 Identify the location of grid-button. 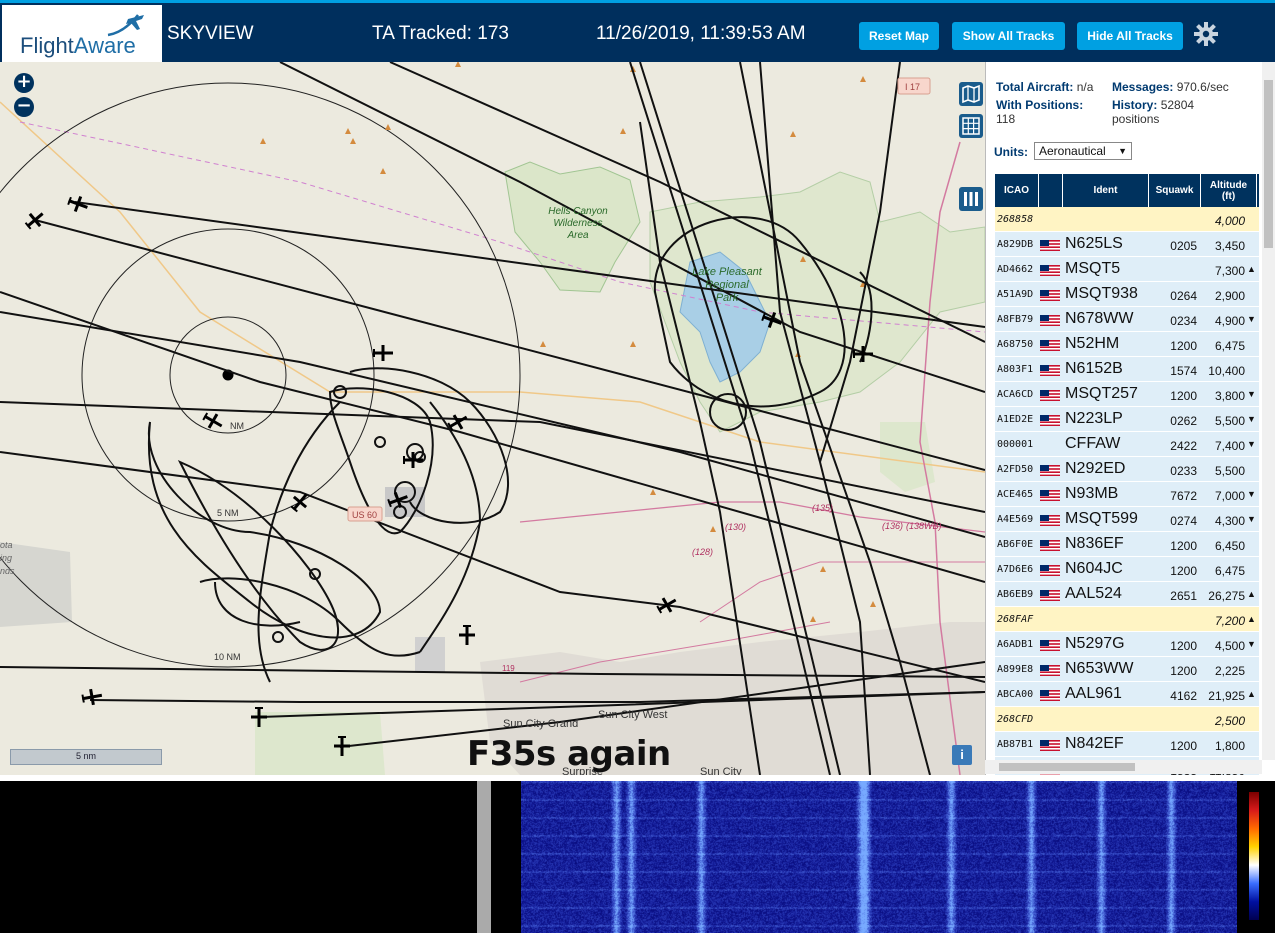
(971, 126).